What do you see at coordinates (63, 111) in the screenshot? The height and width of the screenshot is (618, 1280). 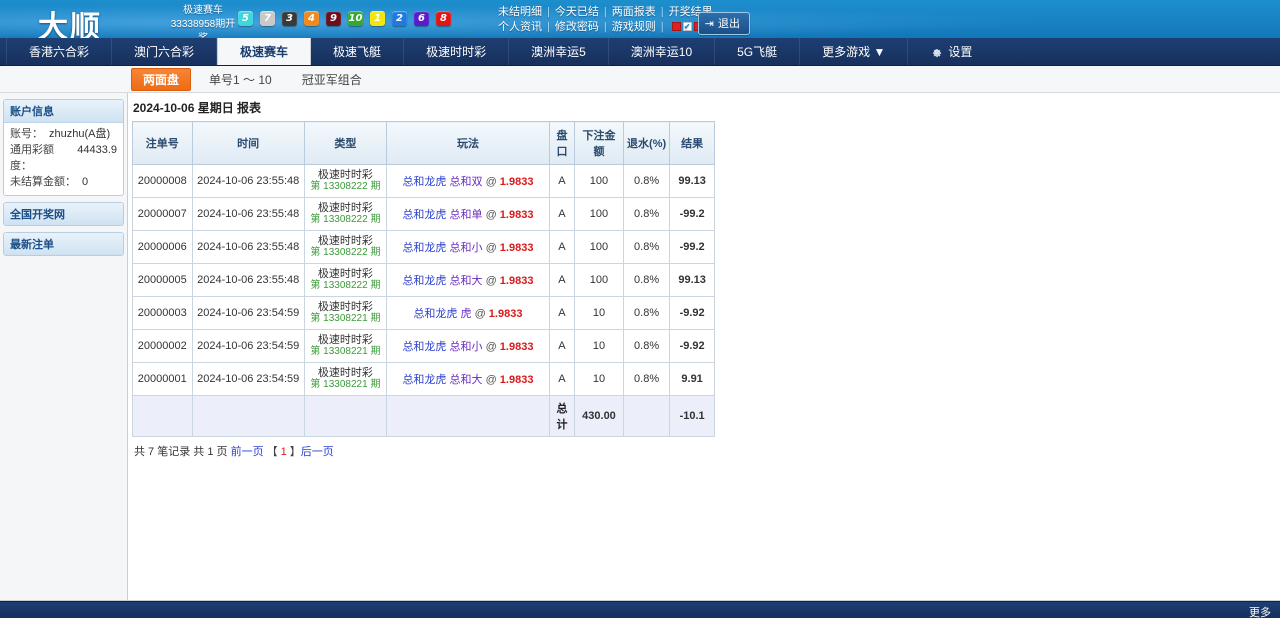 I see `account-info-header: 账户信息` at bounding box center [63, 111].